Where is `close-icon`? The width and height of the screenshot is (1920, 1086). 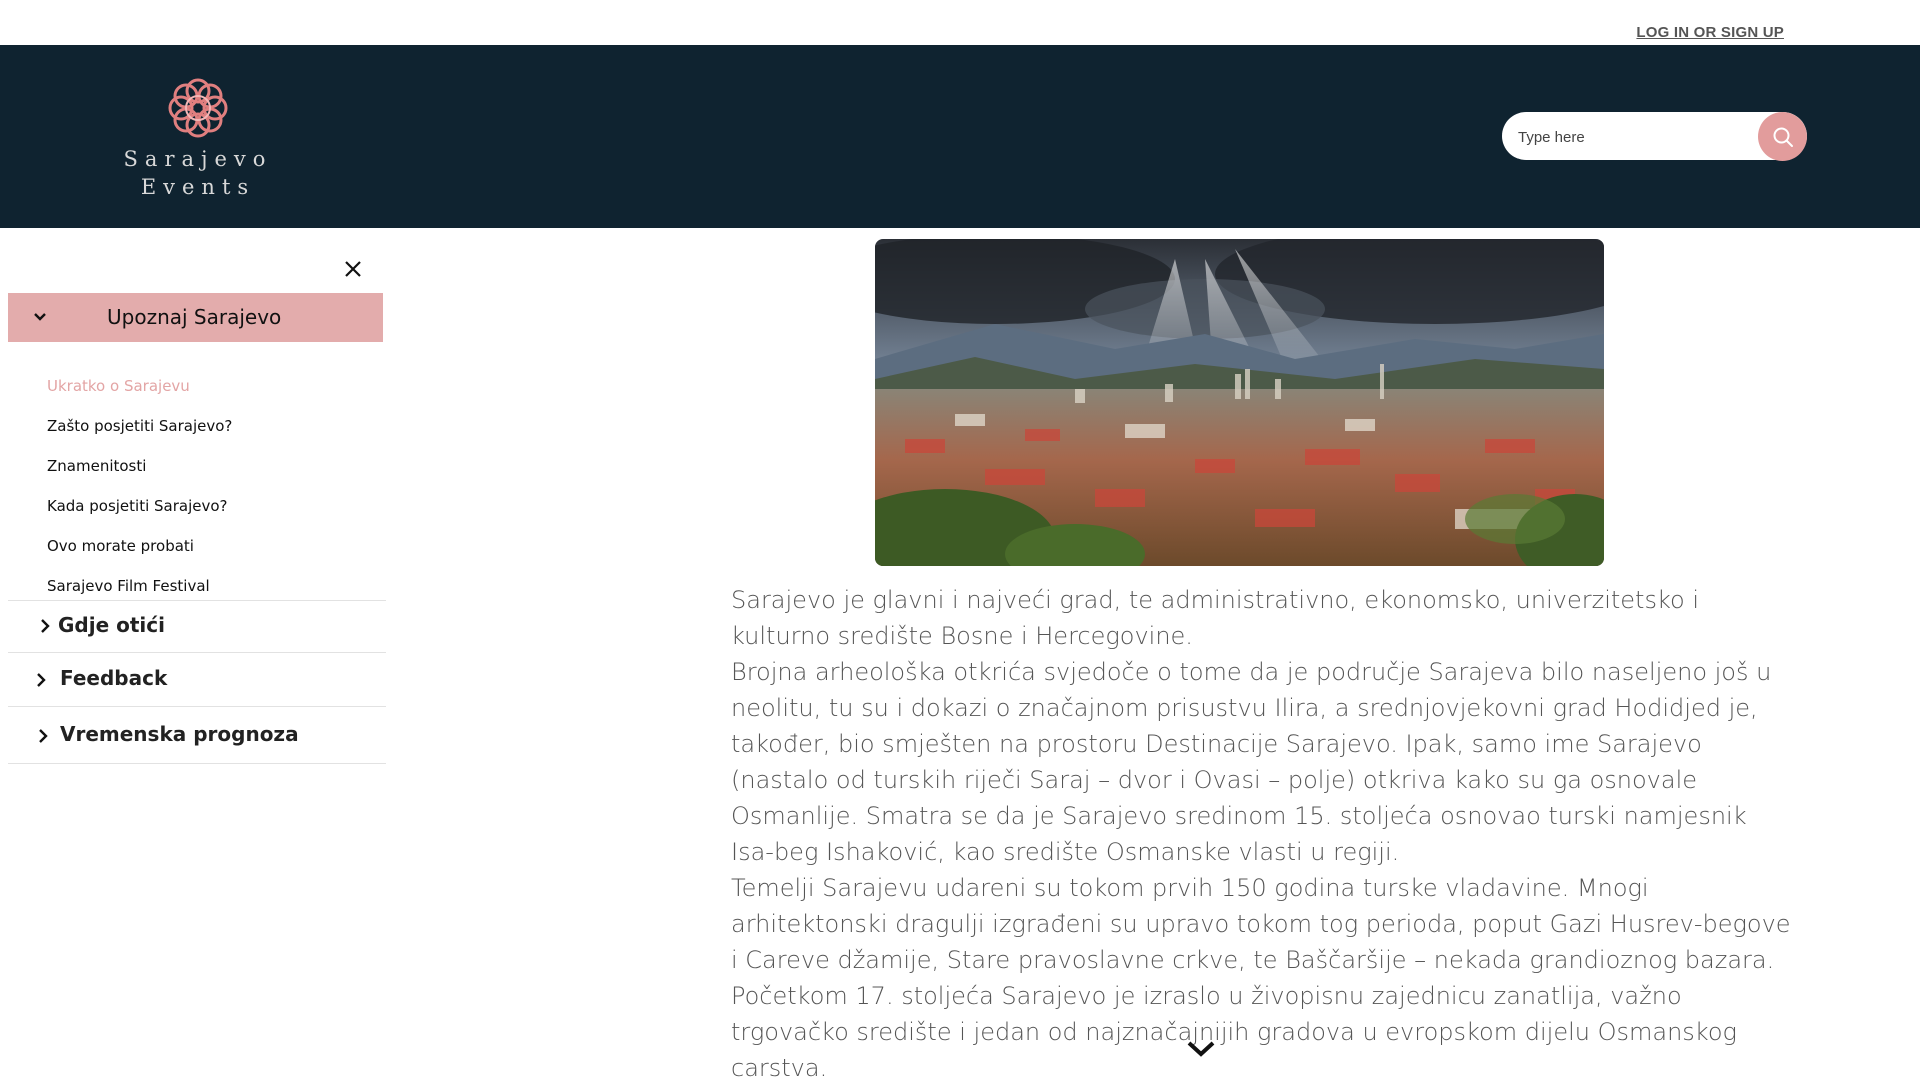
close-icon is located at coordinates (353, 269).